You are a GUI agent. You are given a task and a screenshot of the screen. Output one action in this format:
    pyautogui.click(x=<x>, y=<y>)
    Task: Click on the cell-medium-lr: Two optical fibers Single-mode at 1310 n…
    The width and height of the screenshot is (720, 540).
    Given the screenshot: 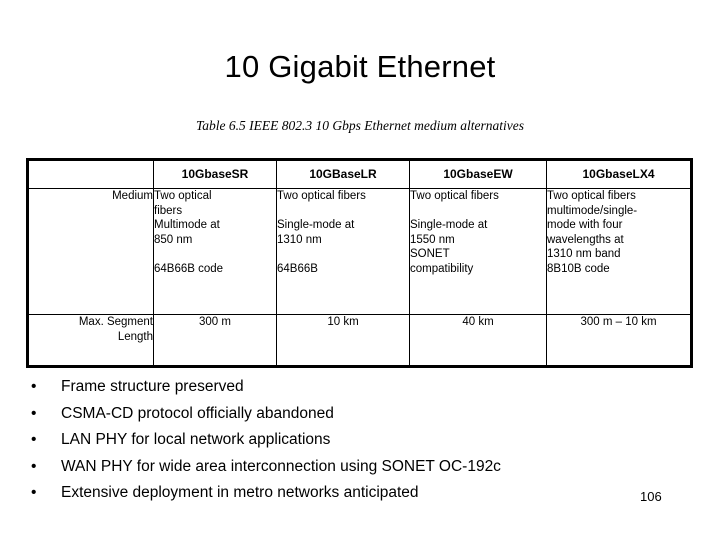 What is the action you would take?
    pyautogui.click(x=343, y=251)
    